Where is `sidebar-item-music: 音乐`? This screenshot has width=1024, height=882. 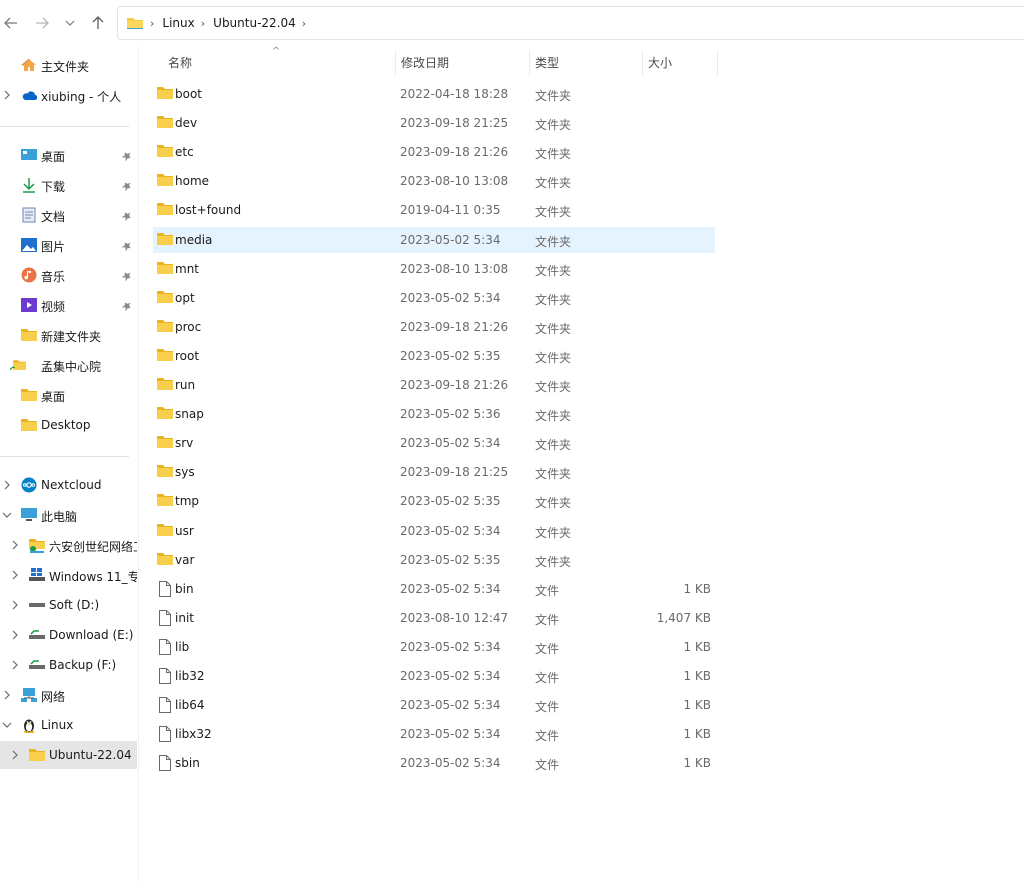 sidebar-item-music: 音乐 is located at coordinates (68, 275).